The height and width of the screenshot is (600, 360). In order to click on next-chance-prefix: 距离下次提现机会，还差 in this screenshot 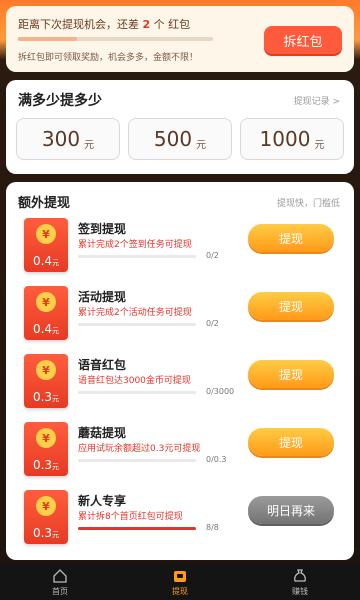, I will do `click(78, 24)`.